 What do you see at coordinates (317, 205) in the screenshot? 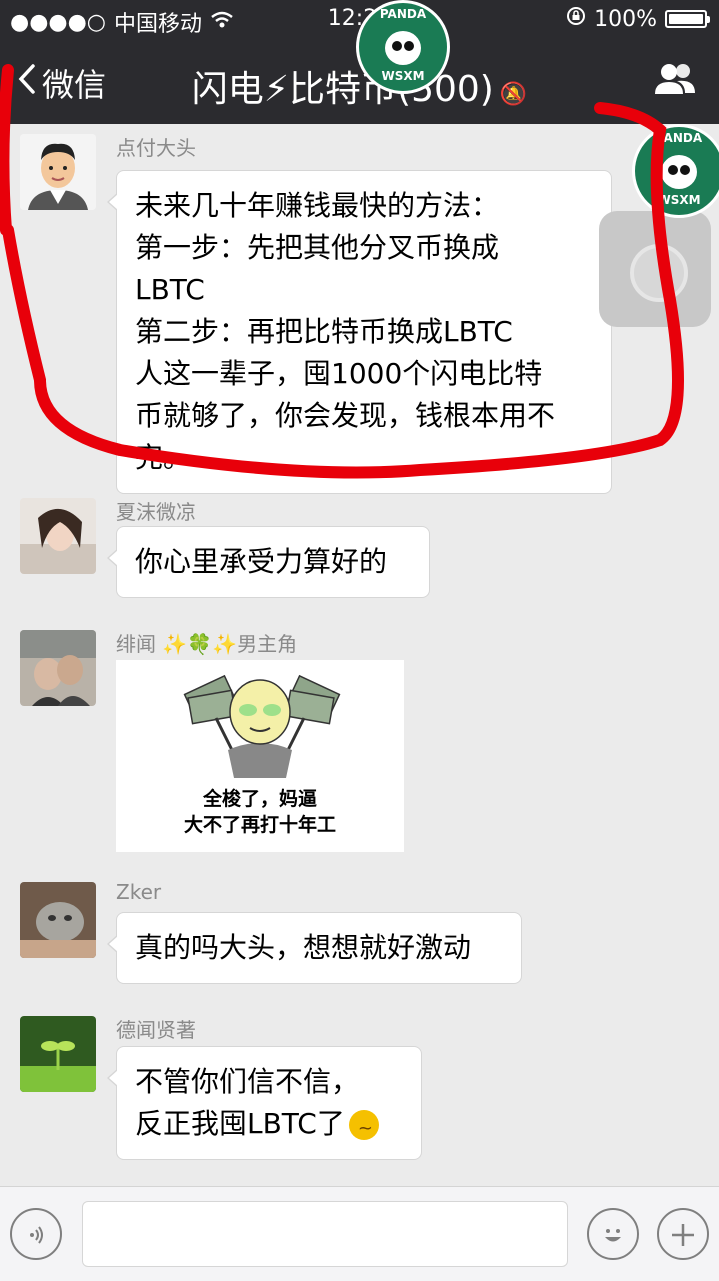
I see `message-line: 未来几十年赚钱最快的方法：` at bounding box center [317, 205].